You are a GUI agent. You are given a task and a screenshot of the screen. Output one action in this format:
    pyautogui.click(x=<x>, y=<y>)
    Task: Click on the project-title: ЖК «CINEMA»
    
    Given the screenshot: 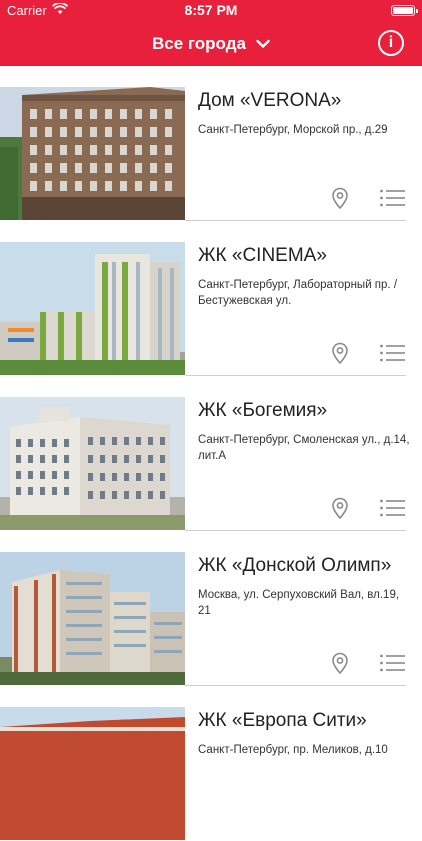 What is the action you would take?
    pyautogui.click(x=262, y=255)
    